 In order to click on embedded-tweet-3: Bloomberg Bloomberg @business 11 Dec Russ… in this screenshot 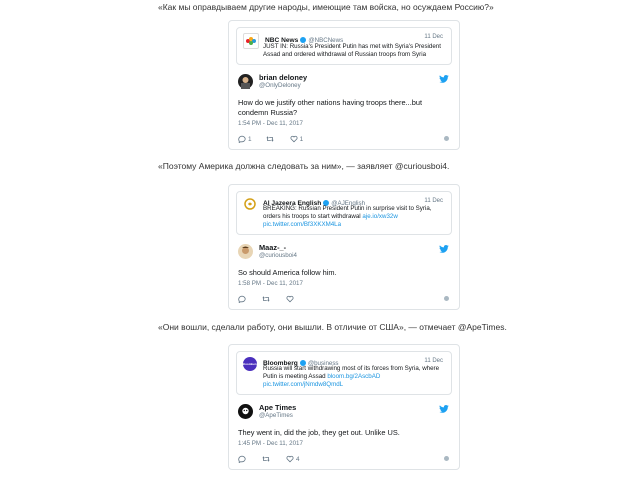, I will do `click(344, 407)`.